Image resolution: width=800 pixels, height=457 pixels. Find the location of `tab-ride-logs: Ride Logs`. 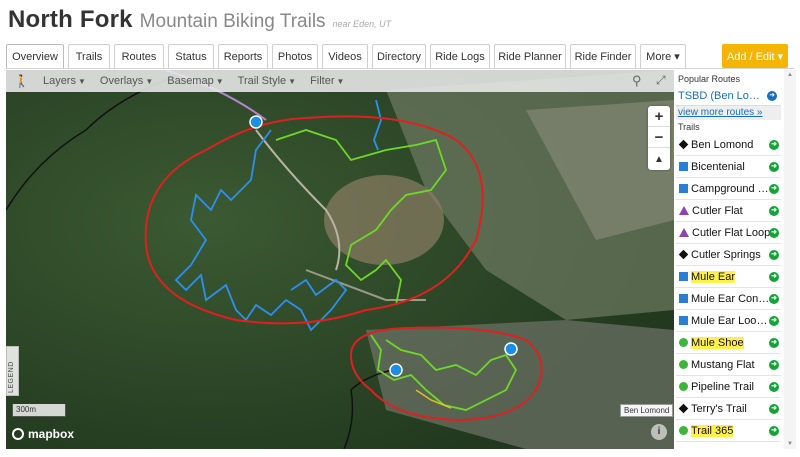

tab-ride-logs: Ride Logs is located at coordinates (460, 56).